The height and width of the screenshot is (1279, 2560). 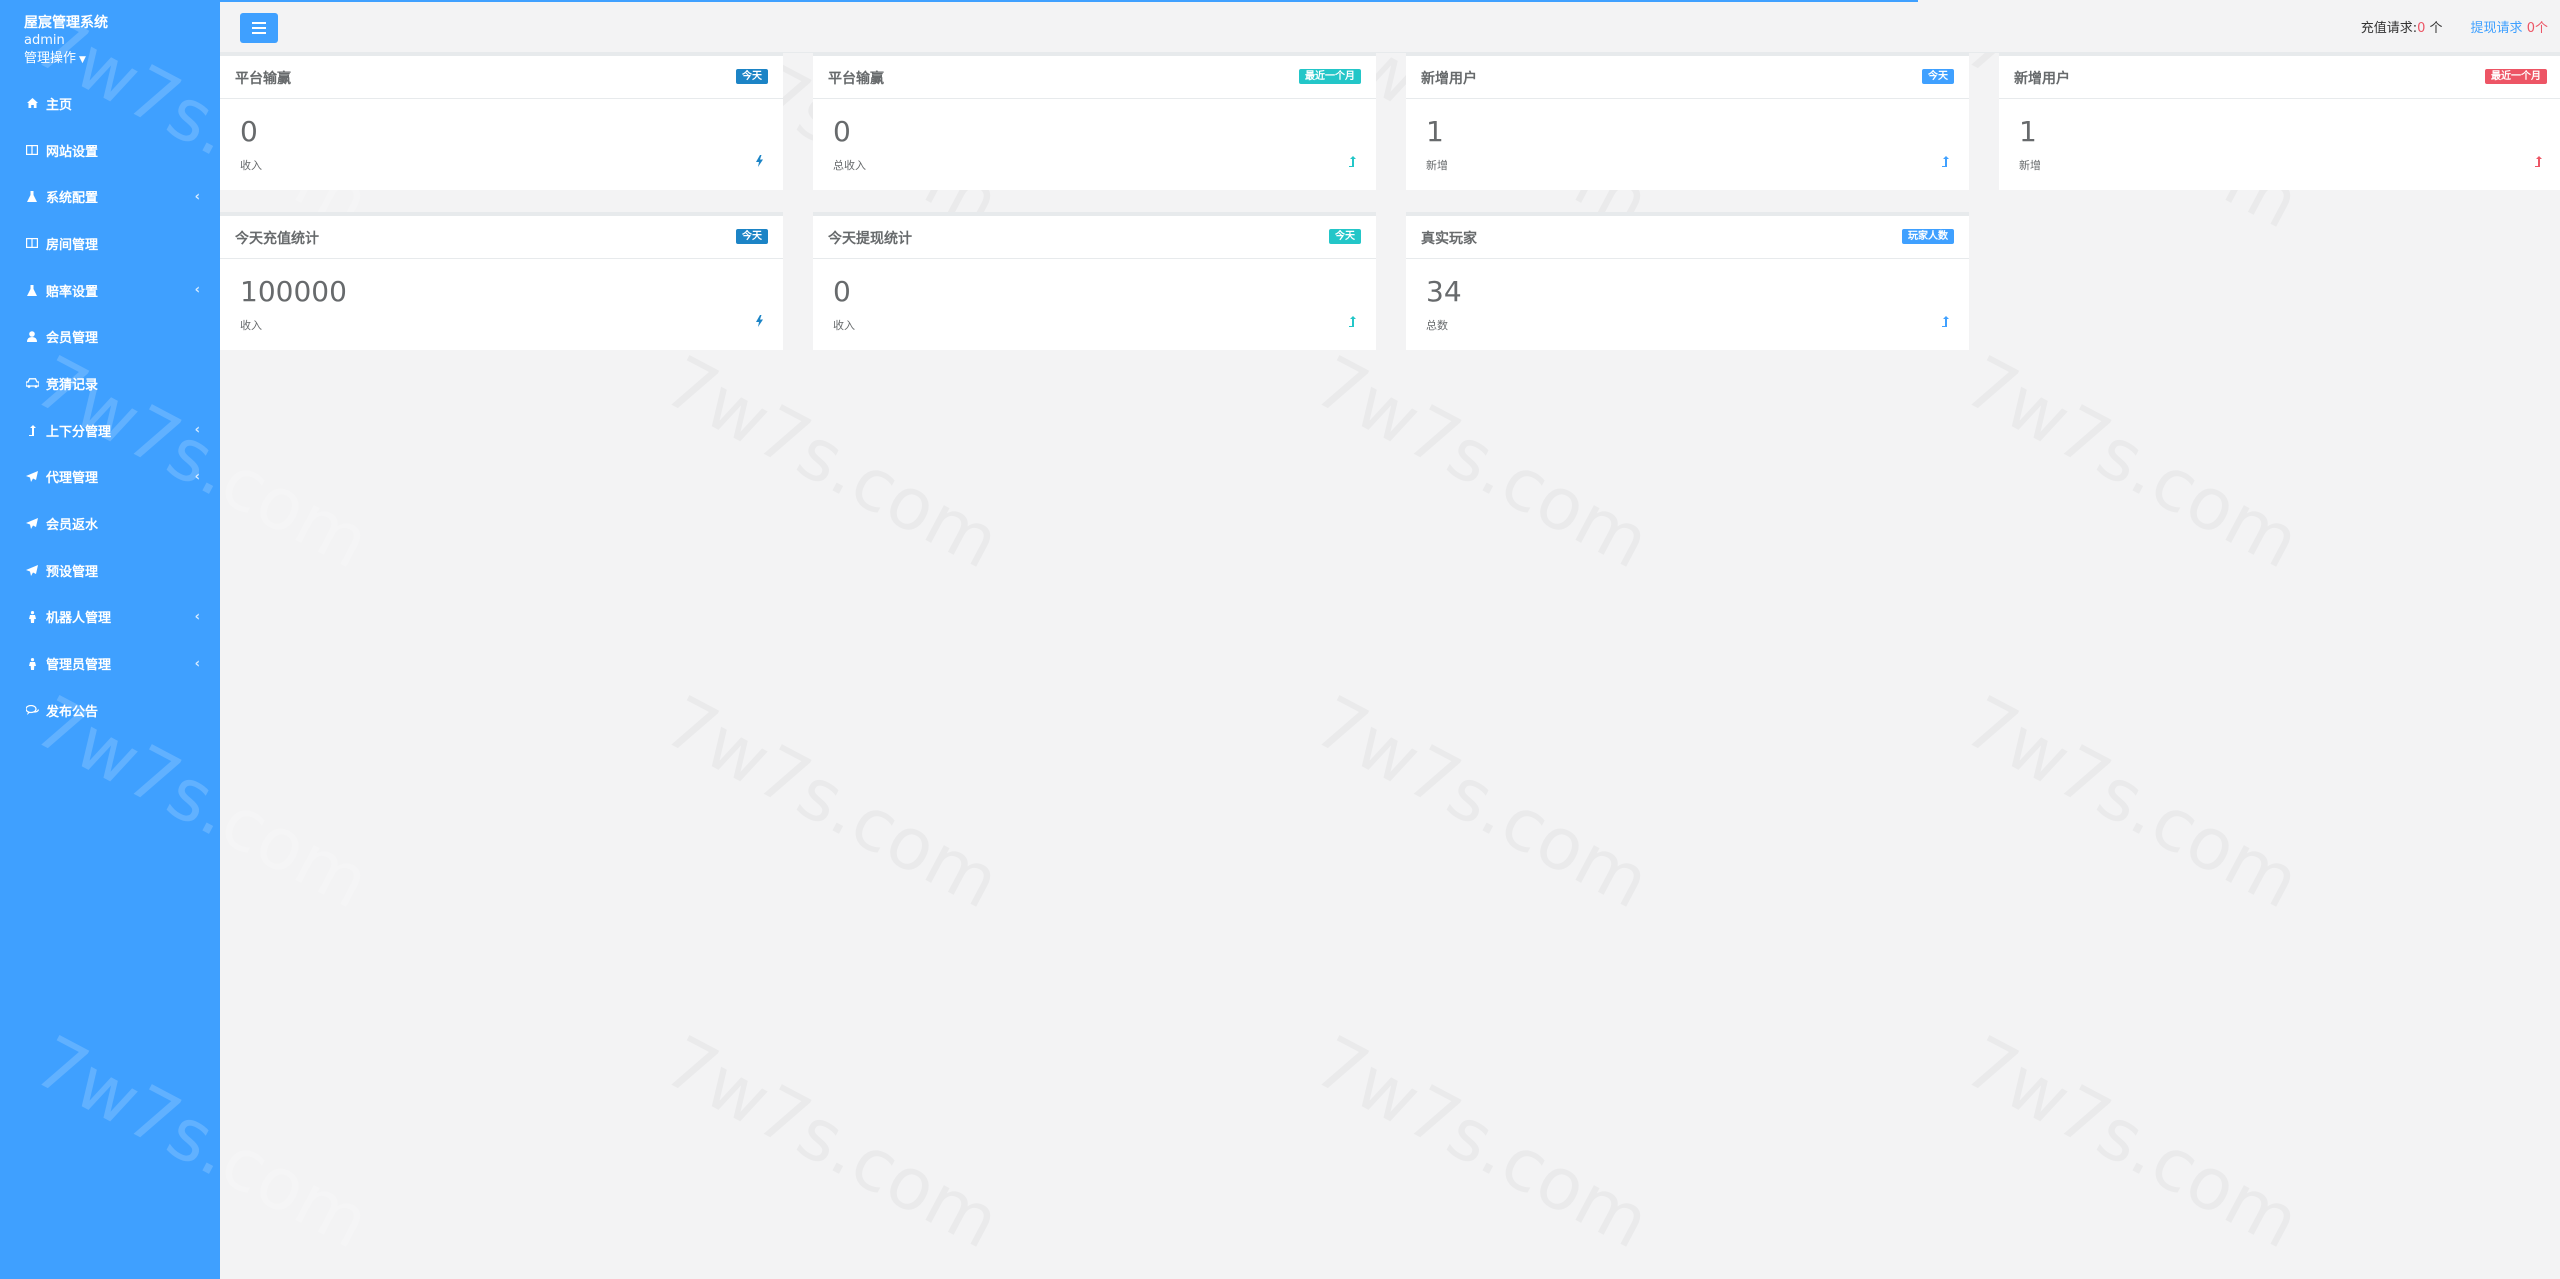 I want to click on sidebar-item-12: 管理员管理 ‹, so click(x=110, y=663).